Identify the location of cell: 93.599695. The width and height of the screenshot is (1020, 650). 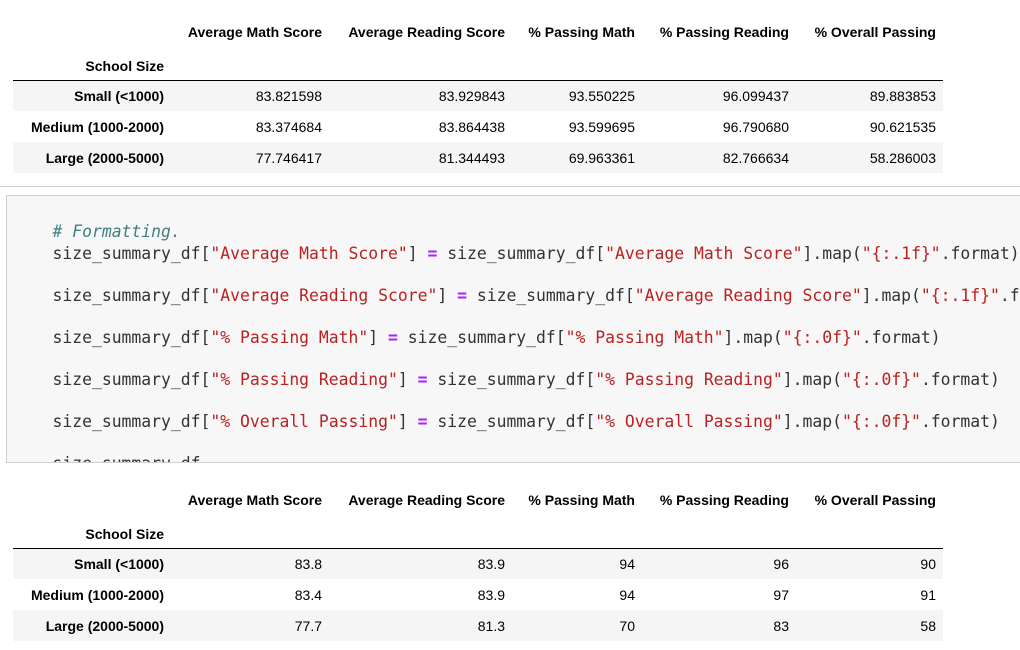
(601, 126).